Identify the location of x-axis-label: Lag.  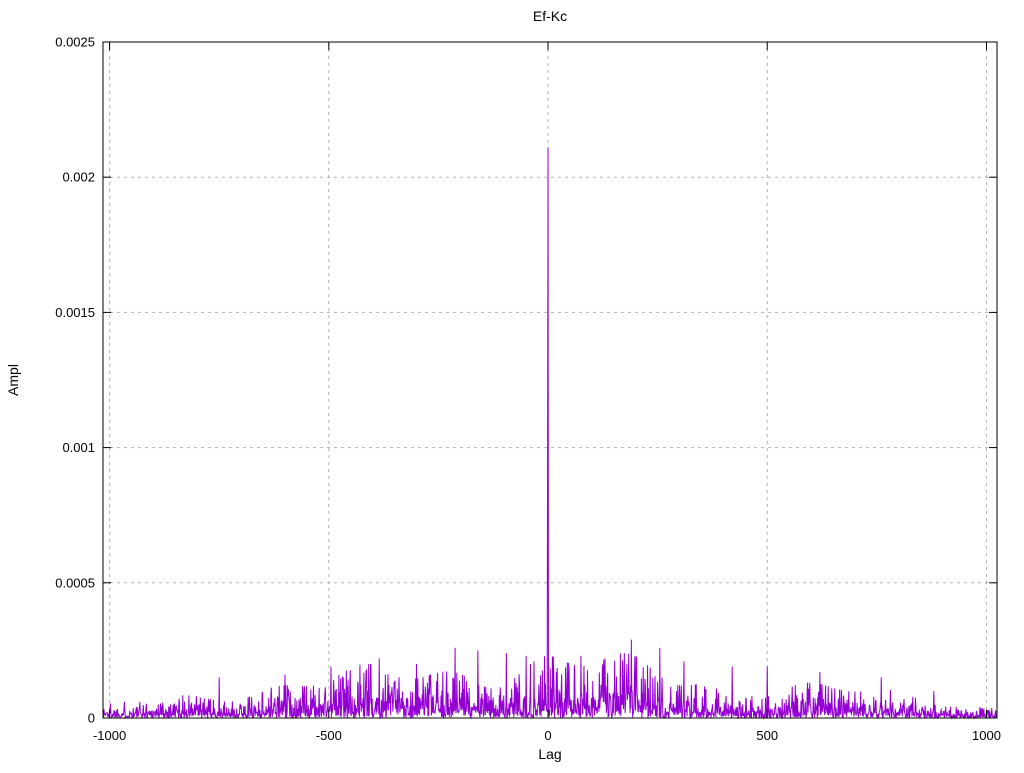
(550, 754).